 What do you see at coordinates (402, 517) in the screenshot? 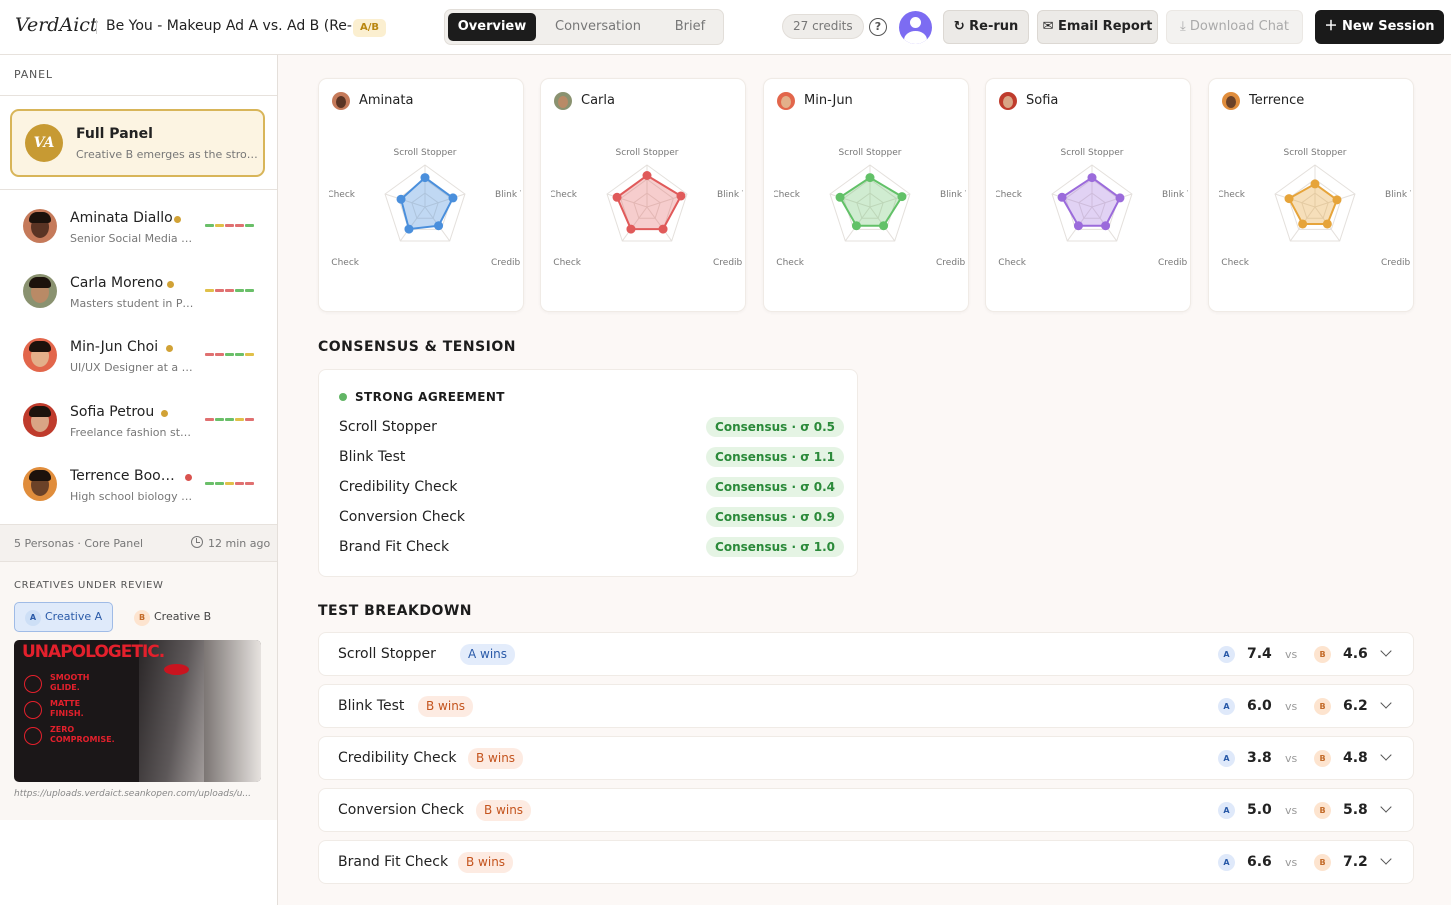
I see `test-name: Conversion Check` at bounding box center [402, 517].